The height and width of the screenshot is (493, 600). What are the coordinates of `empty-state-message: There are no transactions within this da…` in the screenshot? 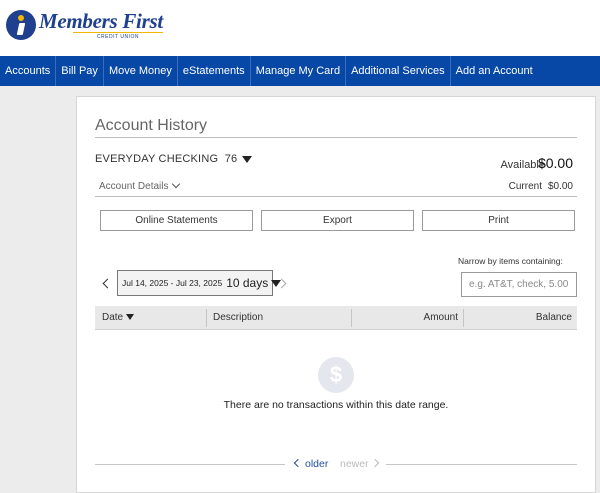 It's located at (336, 405).